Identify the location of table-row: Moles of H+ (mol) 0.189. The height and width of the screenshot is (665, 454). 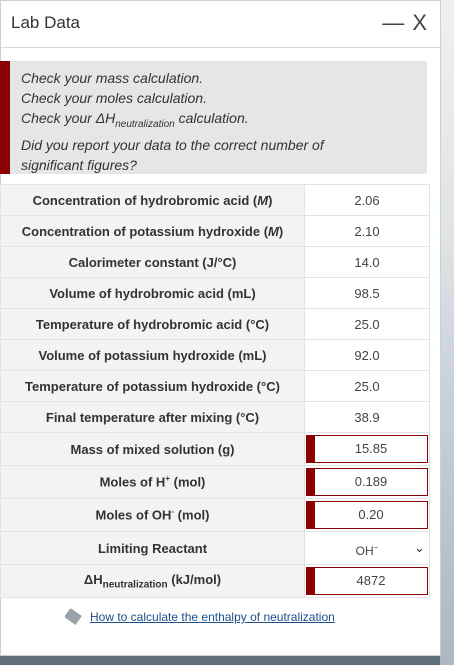
(215, 482).